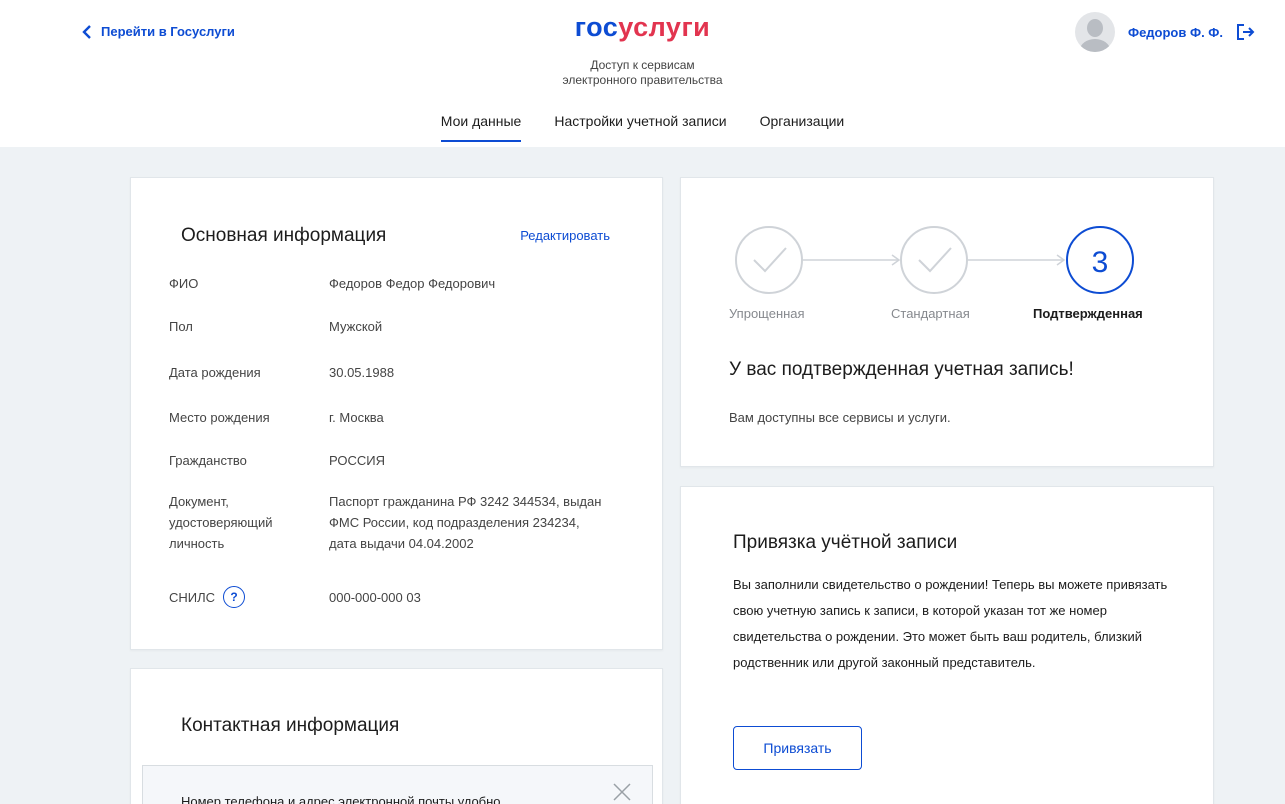 This screenshot has height=804, width=1285. I want to click on subtitle-line1: Доступ к сервисам, so click(642, 65).